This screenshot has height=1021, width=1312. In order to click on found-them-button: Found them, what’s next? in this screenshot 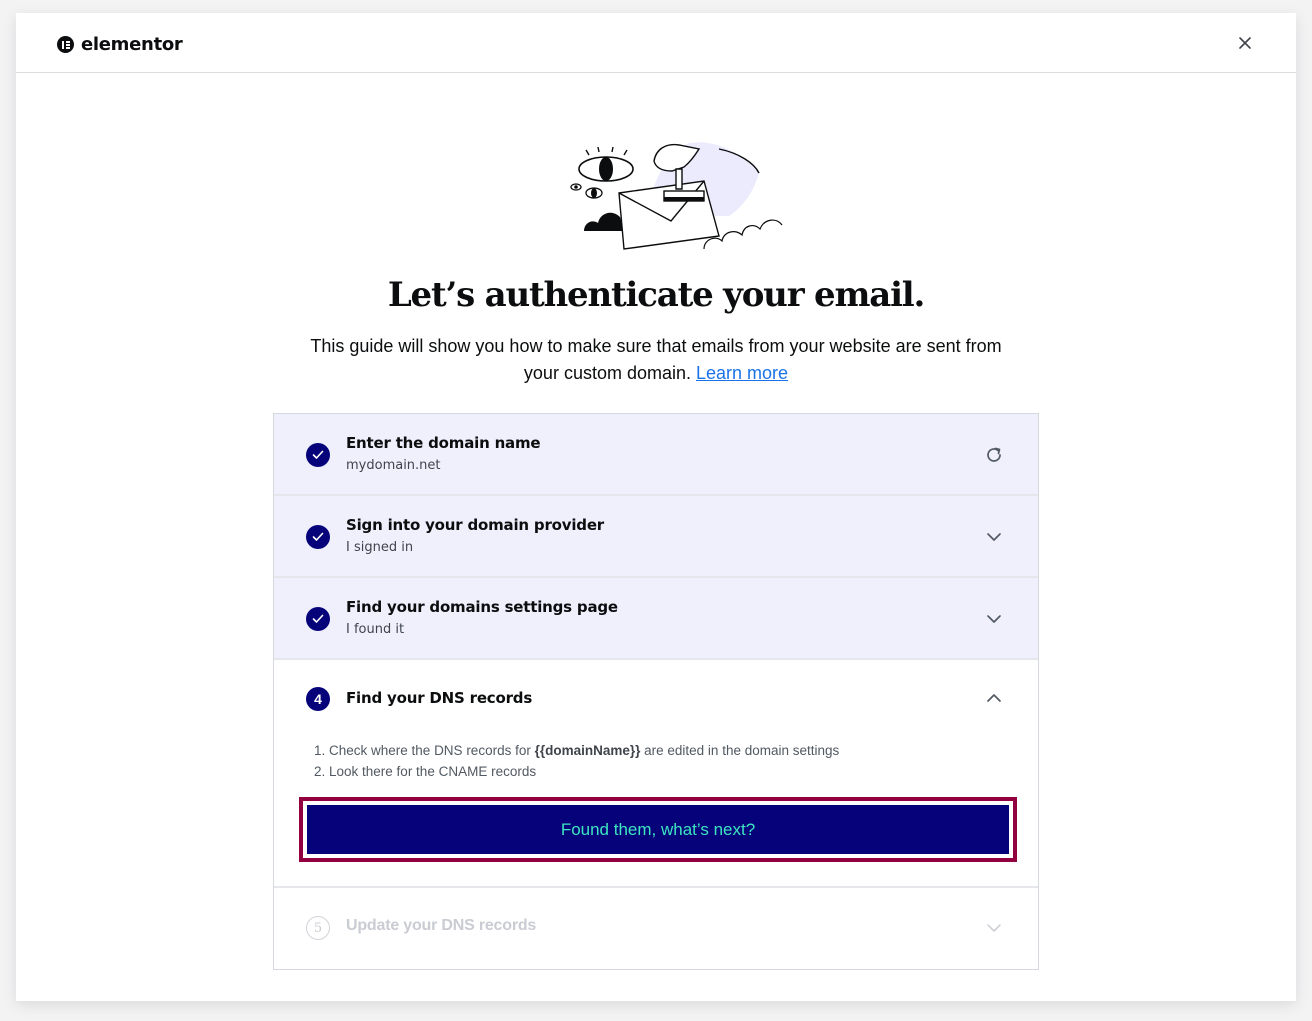, I will do `click(658, 829)`.